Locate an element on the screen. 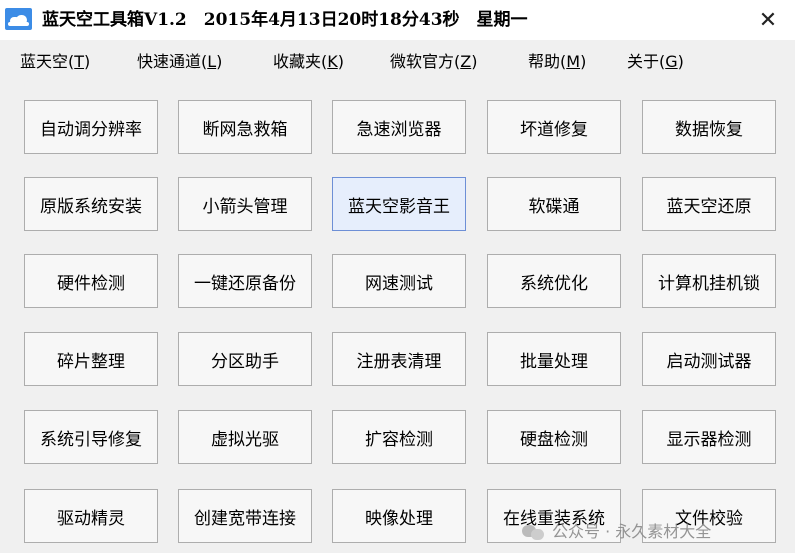 The image size is (795, 553). tool-button-virtual-drive: 虚拟光驱 is located at coordinates (245, 437).